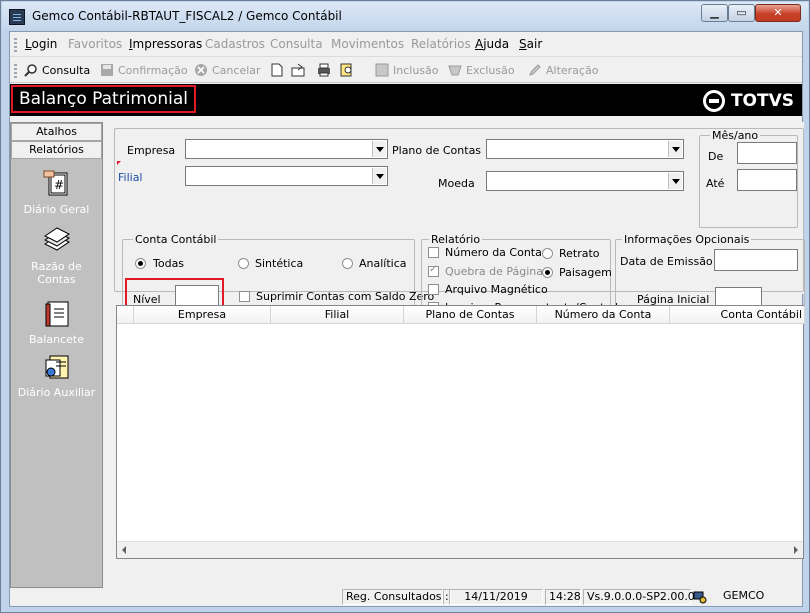 This screenshot has height=613, width=810. What do you see at coordinates (579, 253) in the screenshot?
I see `retrato-label: Retrato` at bounding box center [579, 253].